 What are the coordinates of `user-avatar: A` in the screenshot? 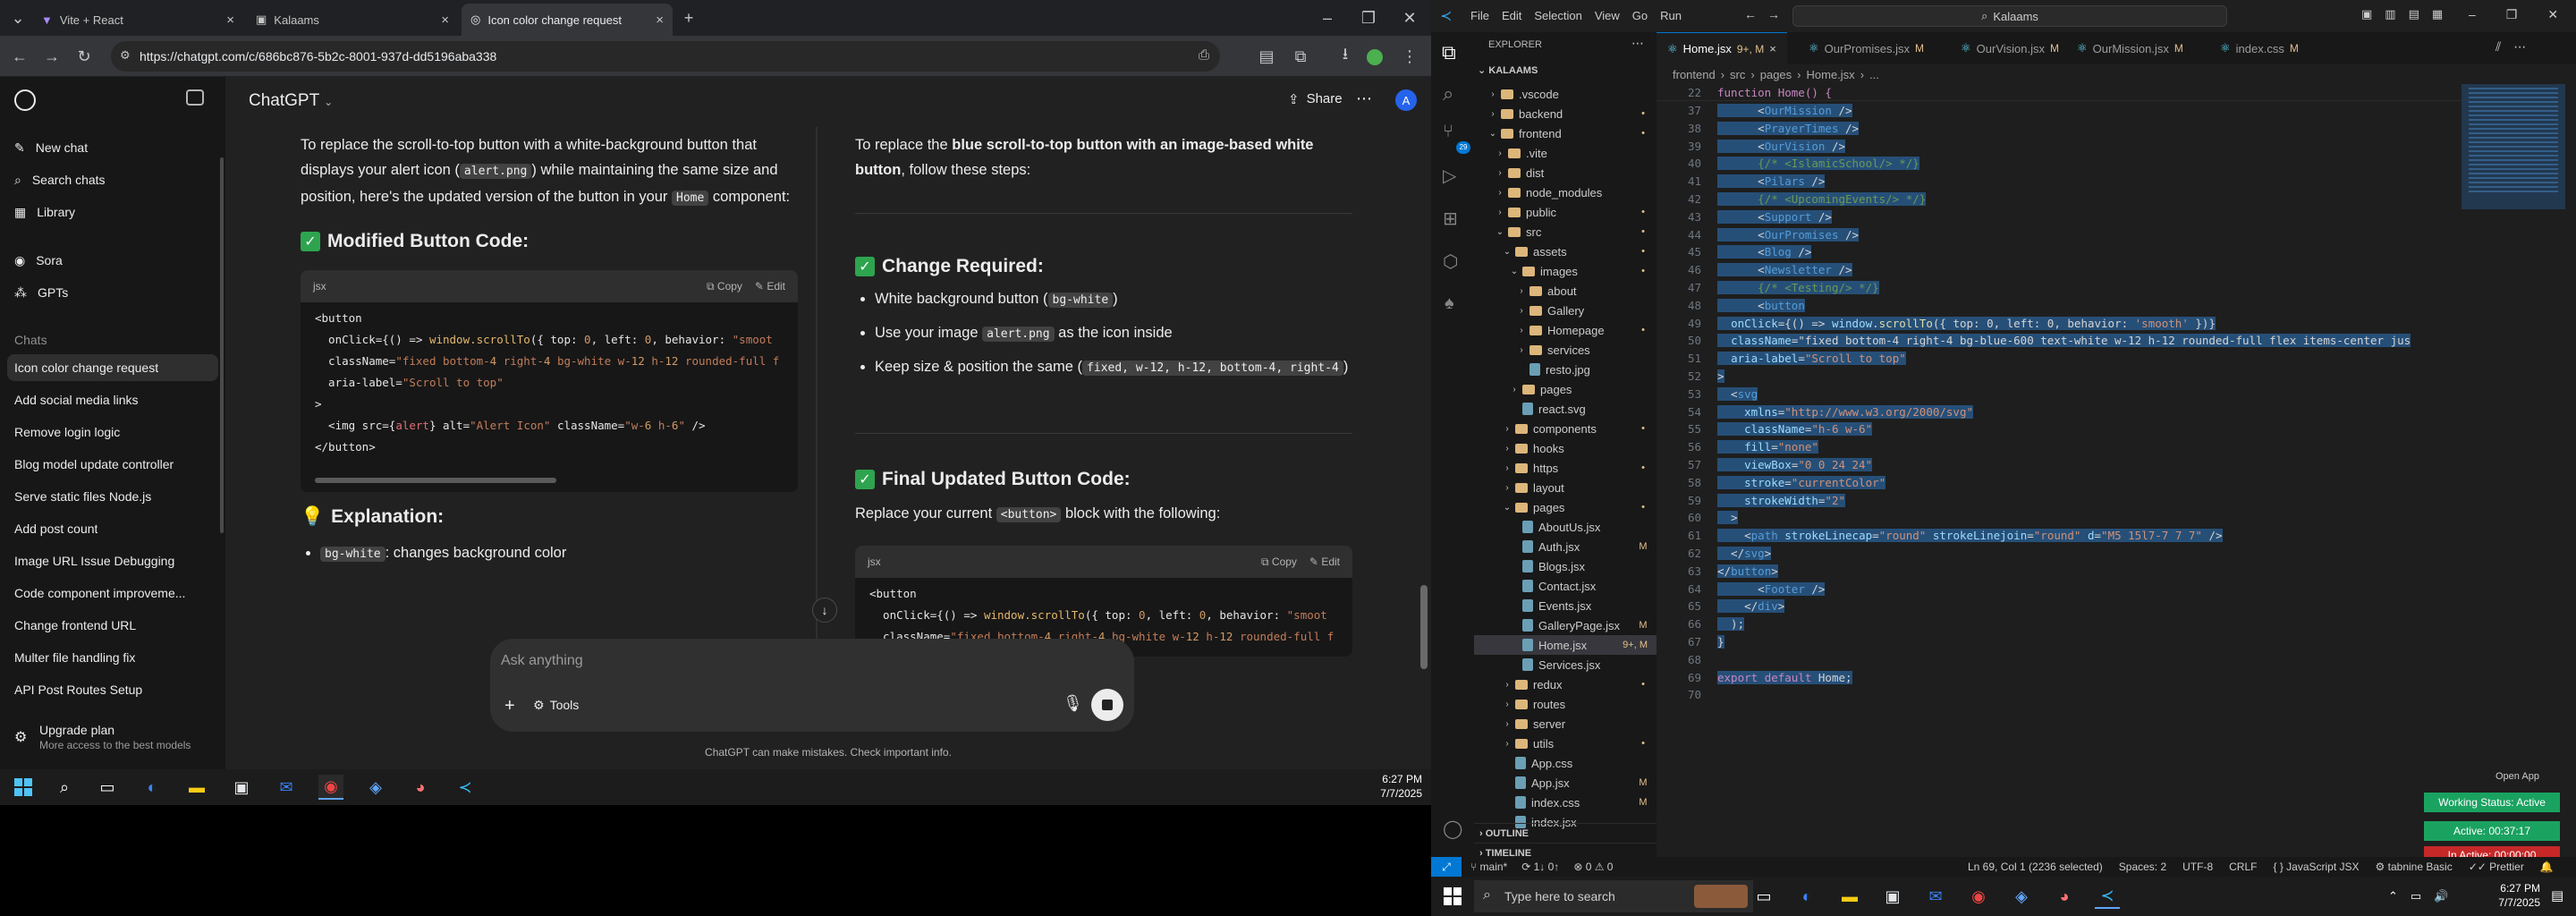 It's located at (1406, 100).